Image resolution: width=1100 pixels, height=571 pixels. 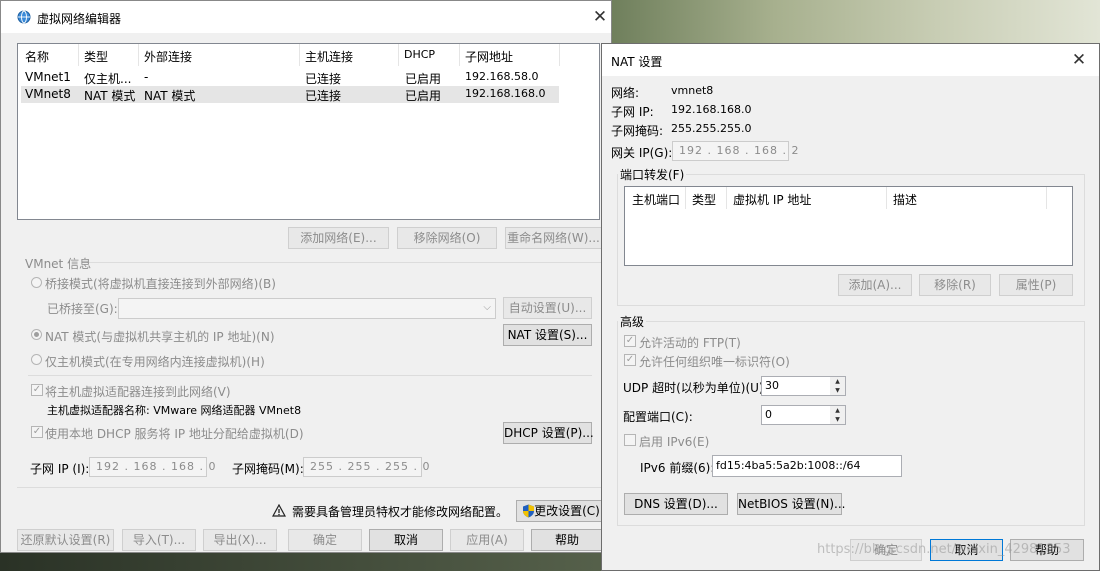 I want to click on pf-properties-button: 属性(P), so click(x=1036, y=285).